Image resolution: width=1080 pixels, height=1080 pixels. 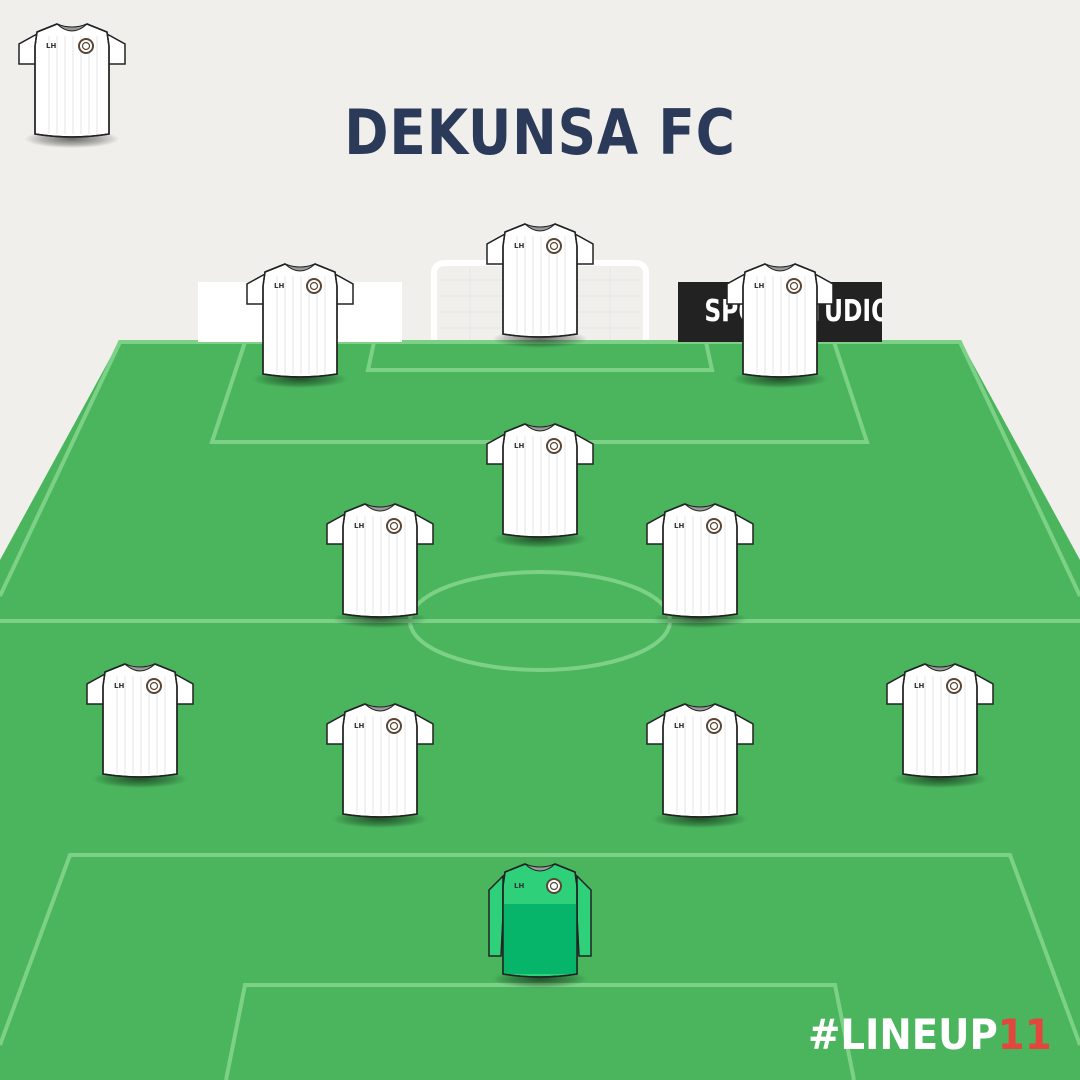 What do you see at coordinates (380, 562) in the screenshot?
I see `player-jersey-left-central-midfielder: LH` at bounding box center [380, 562].